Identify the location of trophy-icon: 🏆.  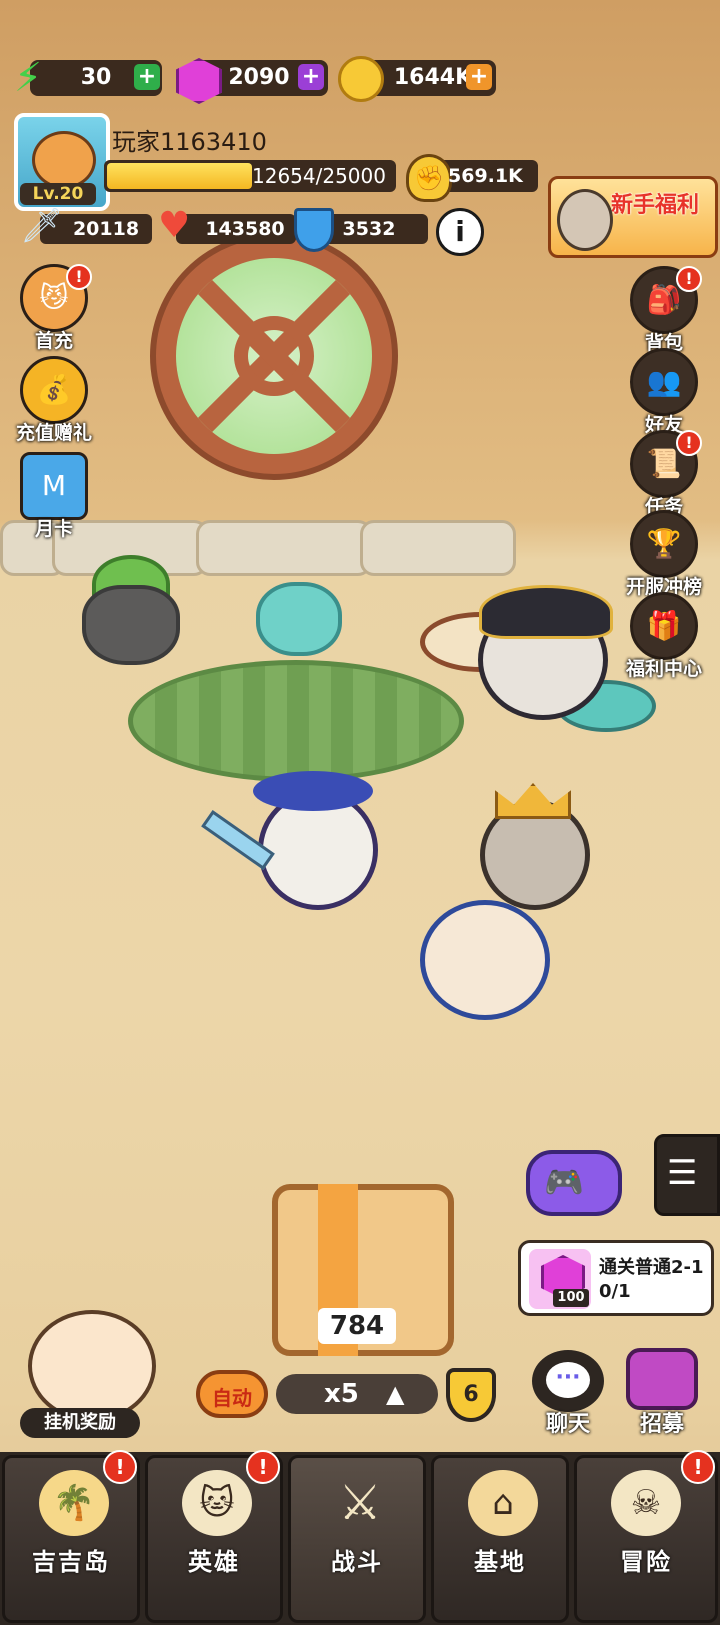
(664, 544).